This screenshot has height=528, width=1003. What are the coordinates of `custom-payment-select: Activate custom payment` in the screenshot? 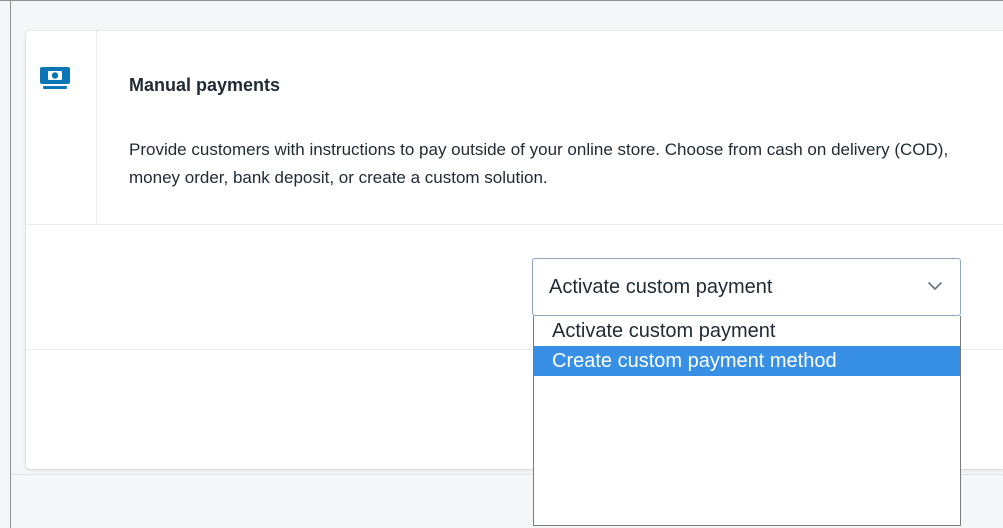 It's located at (746, 287).